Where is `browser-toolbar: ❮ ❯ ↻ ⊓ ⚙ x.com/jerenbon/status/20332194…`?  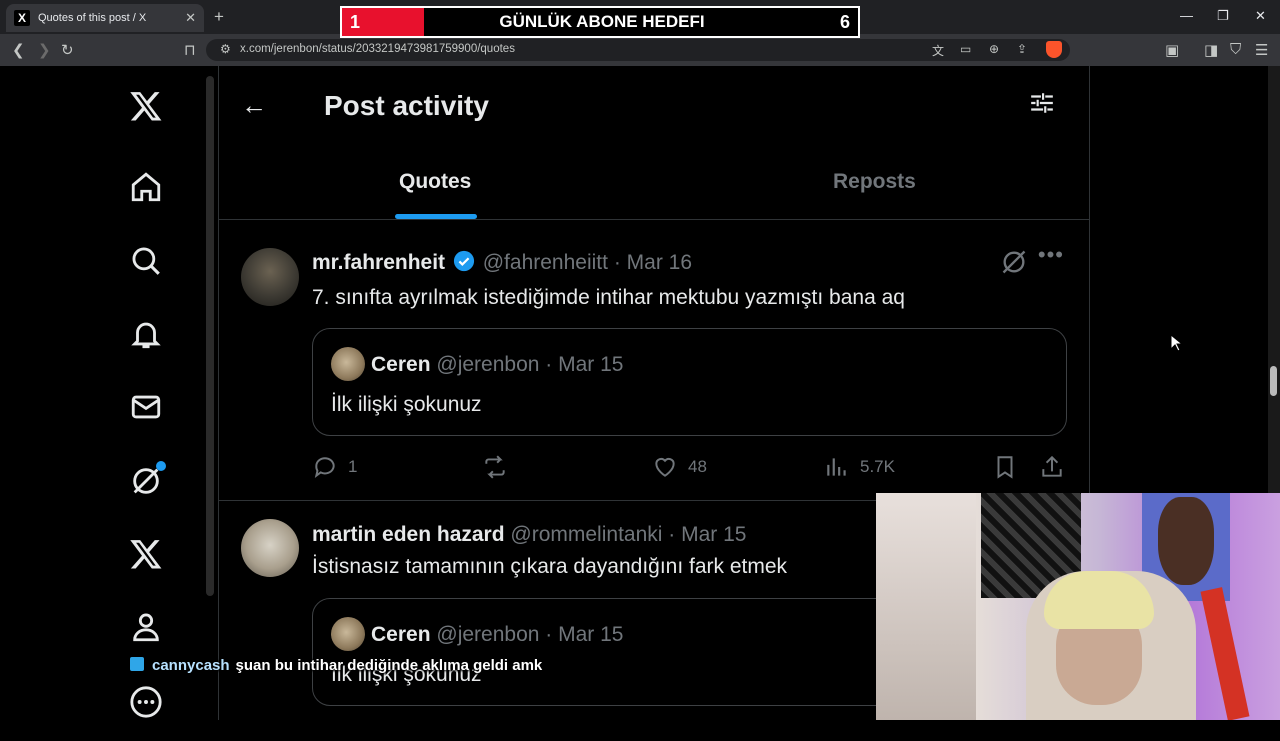
browser-toolbar: ❮ ❯ ↻ ⊓ ⚙ x.com/jerenbon/status/20332194… is located at coordinates (640, 50).